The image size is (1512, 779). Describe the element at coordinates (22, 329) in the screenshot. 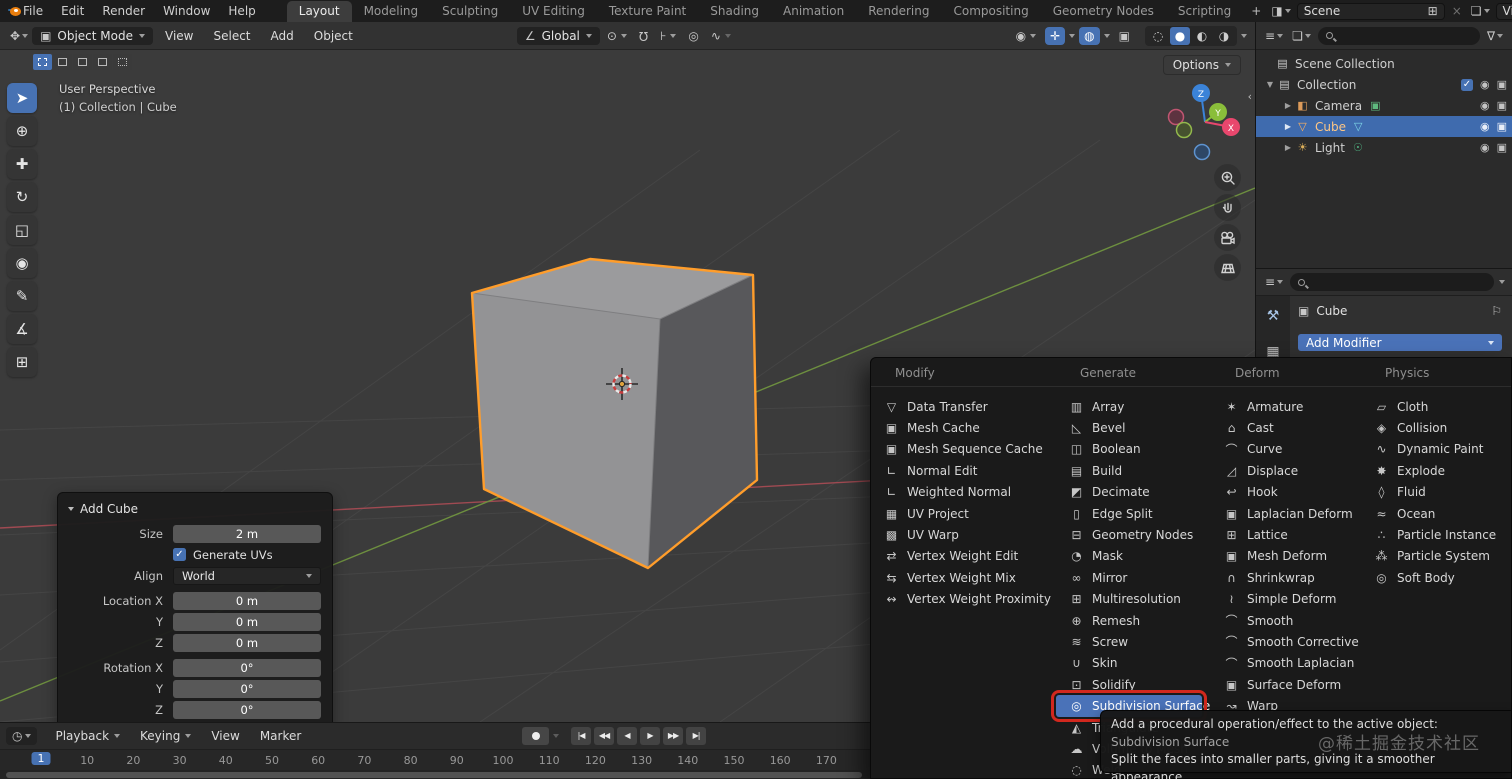

I see `measure-tool: ∡` at that location.